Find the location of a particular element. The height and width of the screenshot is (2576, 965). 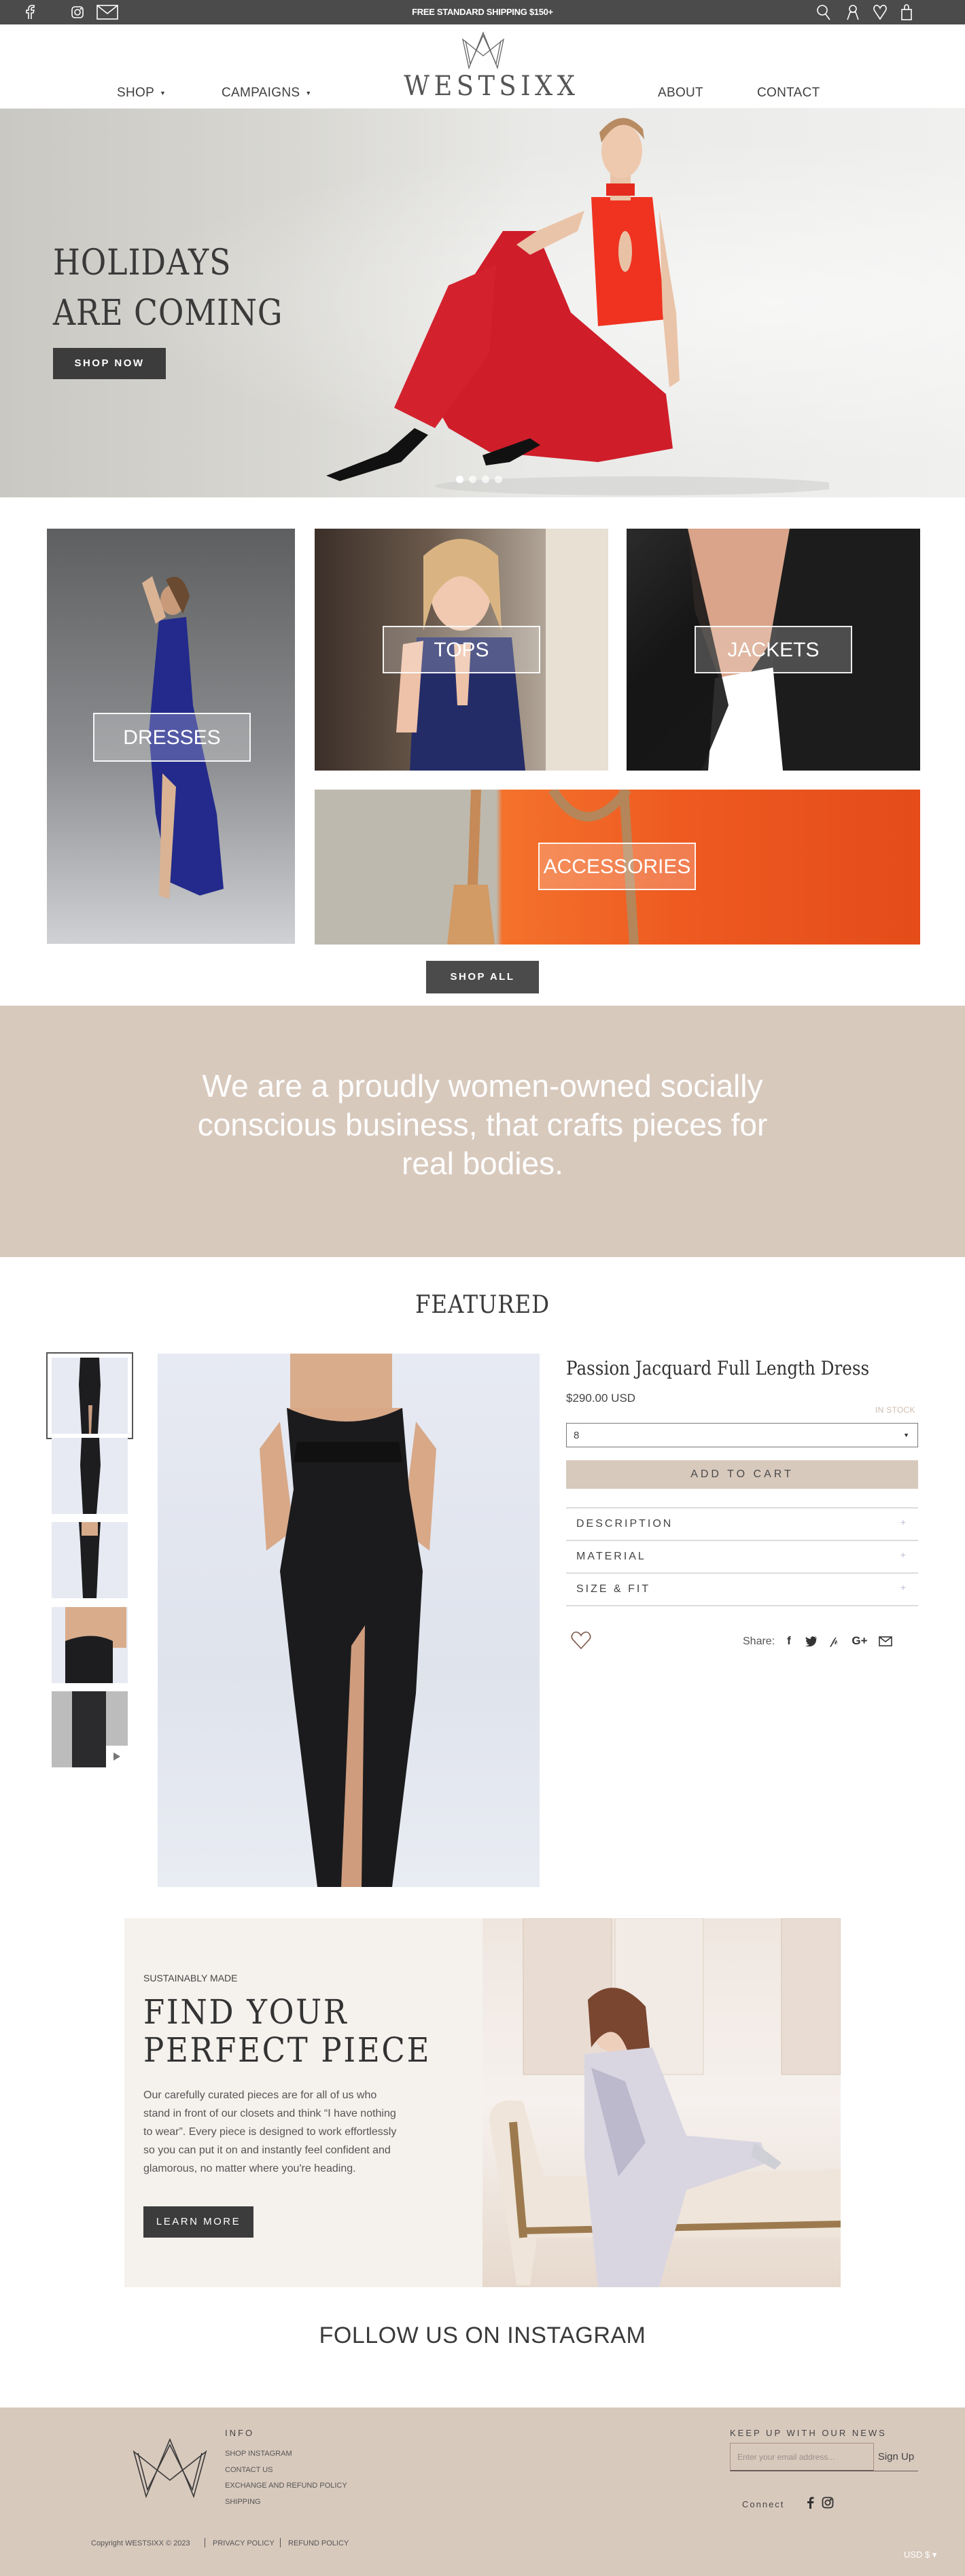

category-dresses: DRESSES is located at coordinates (171, 736).